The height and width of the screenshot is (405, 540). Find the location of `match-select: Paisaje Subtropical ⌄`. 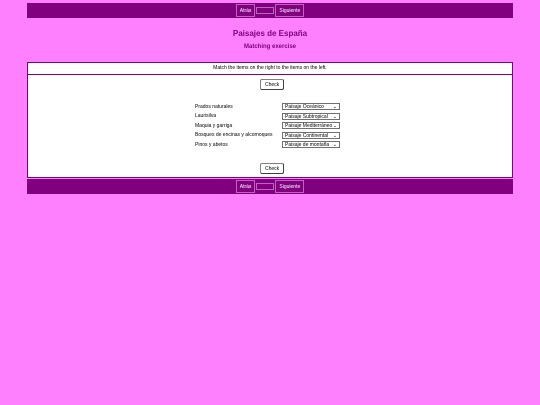

match-select: Paisaje Subtropical ⌄ is located at coordinates (311, 116).